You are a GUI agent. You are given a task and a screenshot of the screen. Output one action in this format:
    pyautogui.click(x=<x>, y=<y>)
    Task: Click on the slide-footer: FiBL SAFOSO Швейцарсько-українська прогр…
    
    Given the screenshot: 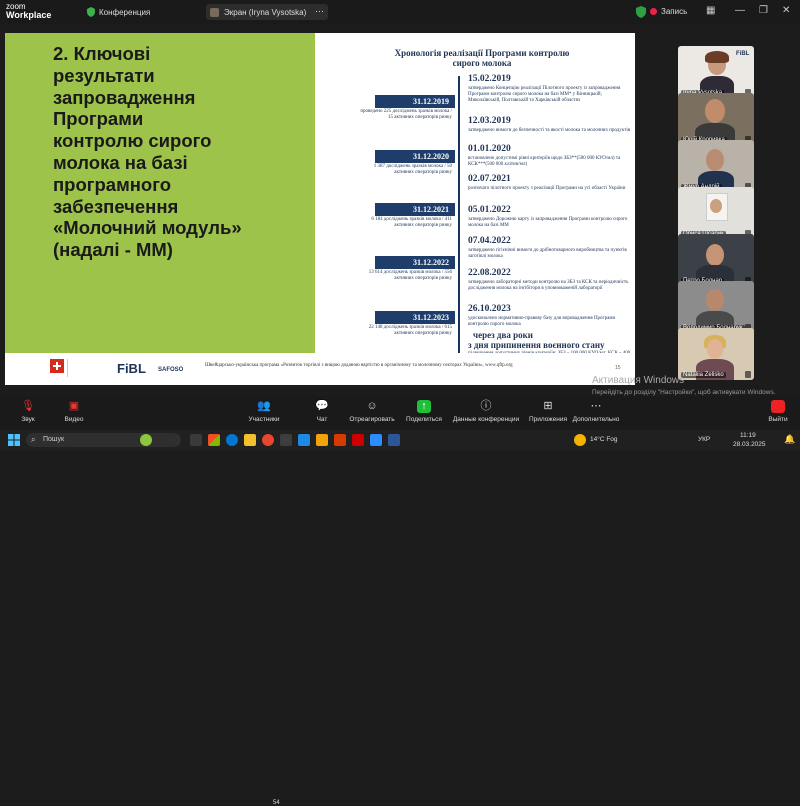 What is the action you would take?
    pyautogui.click(x=320, y=369)
    